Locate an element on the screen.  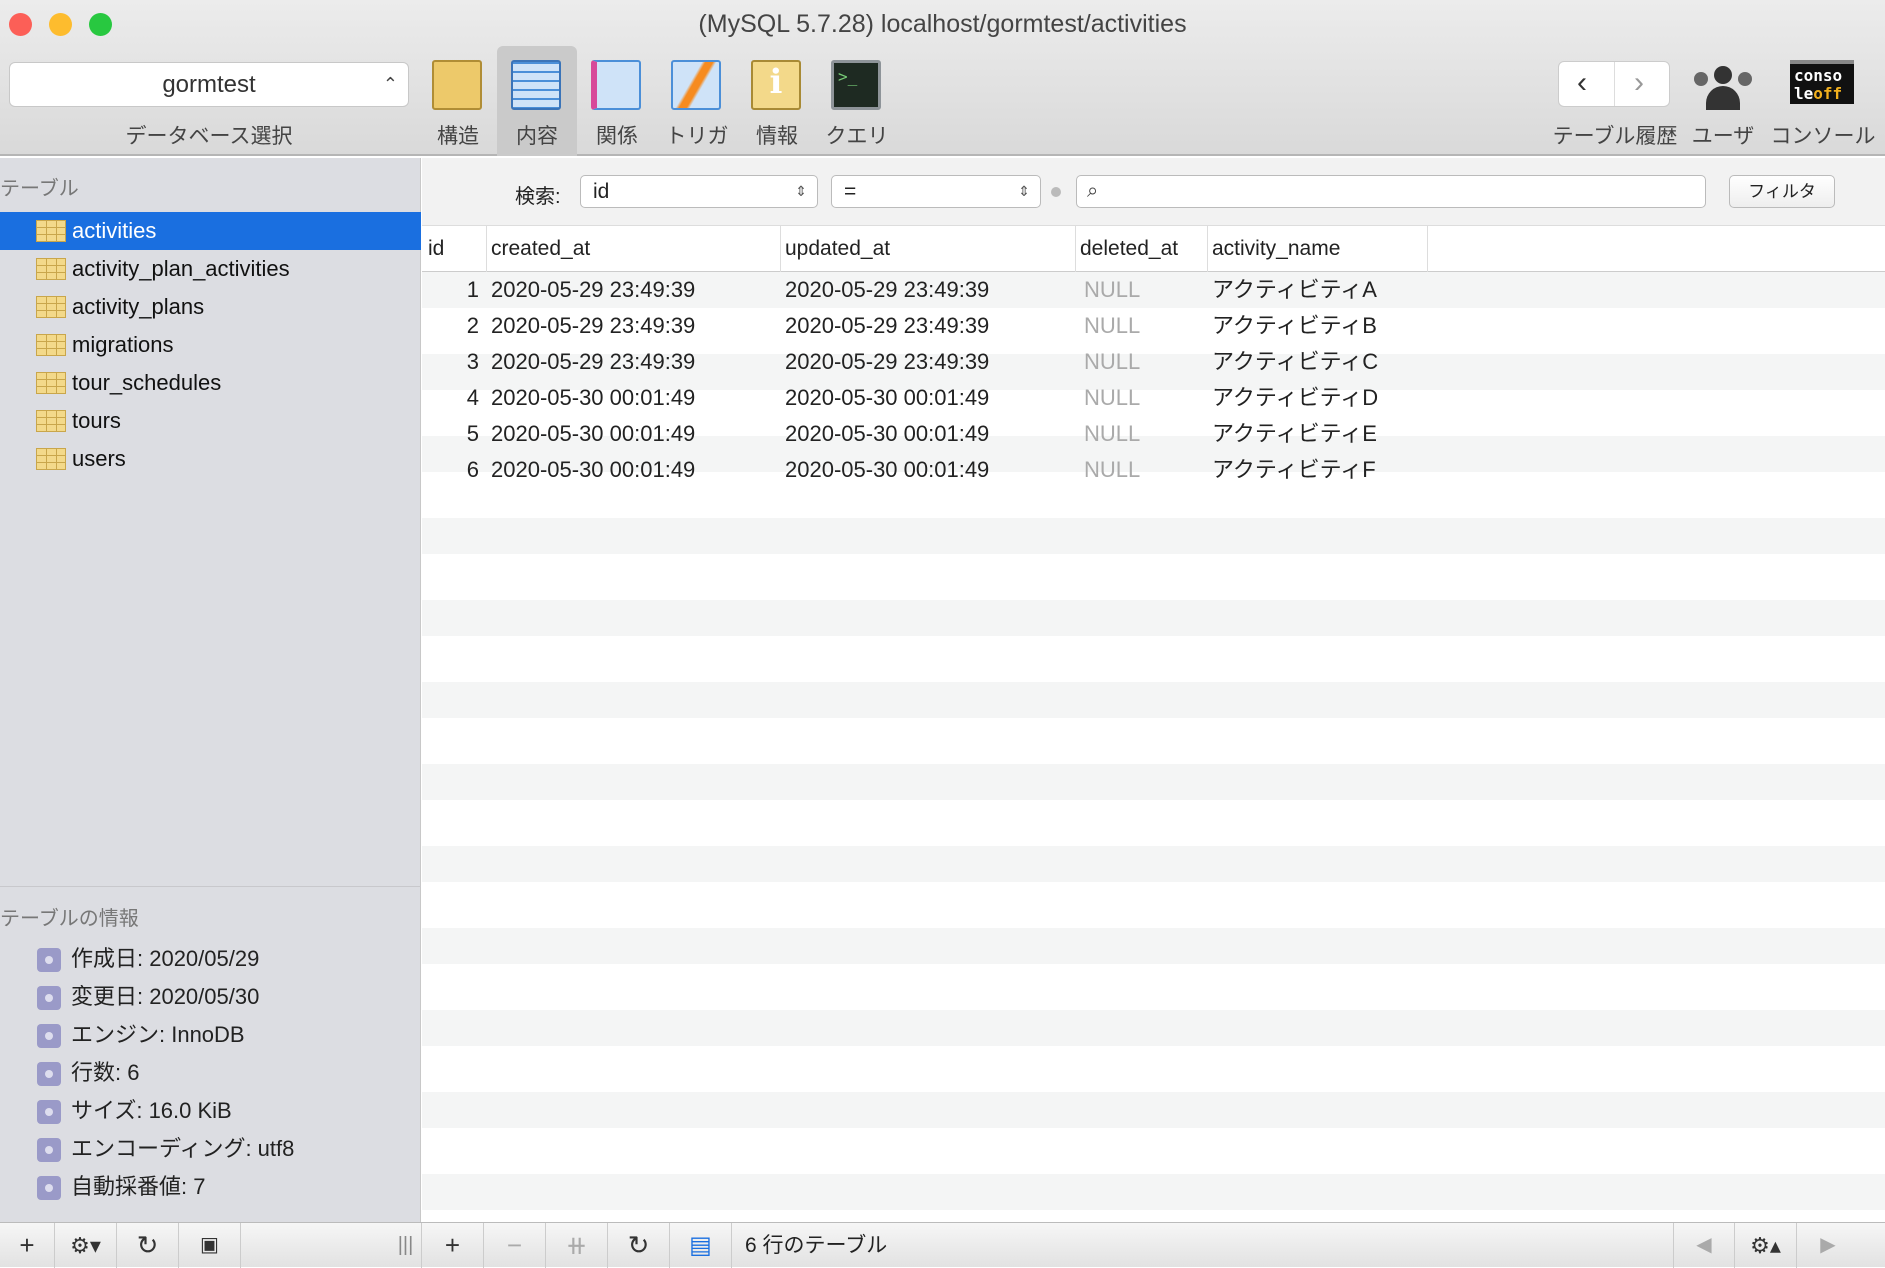
sidebar-table-activities: activities is located at coordinates (210, 231).